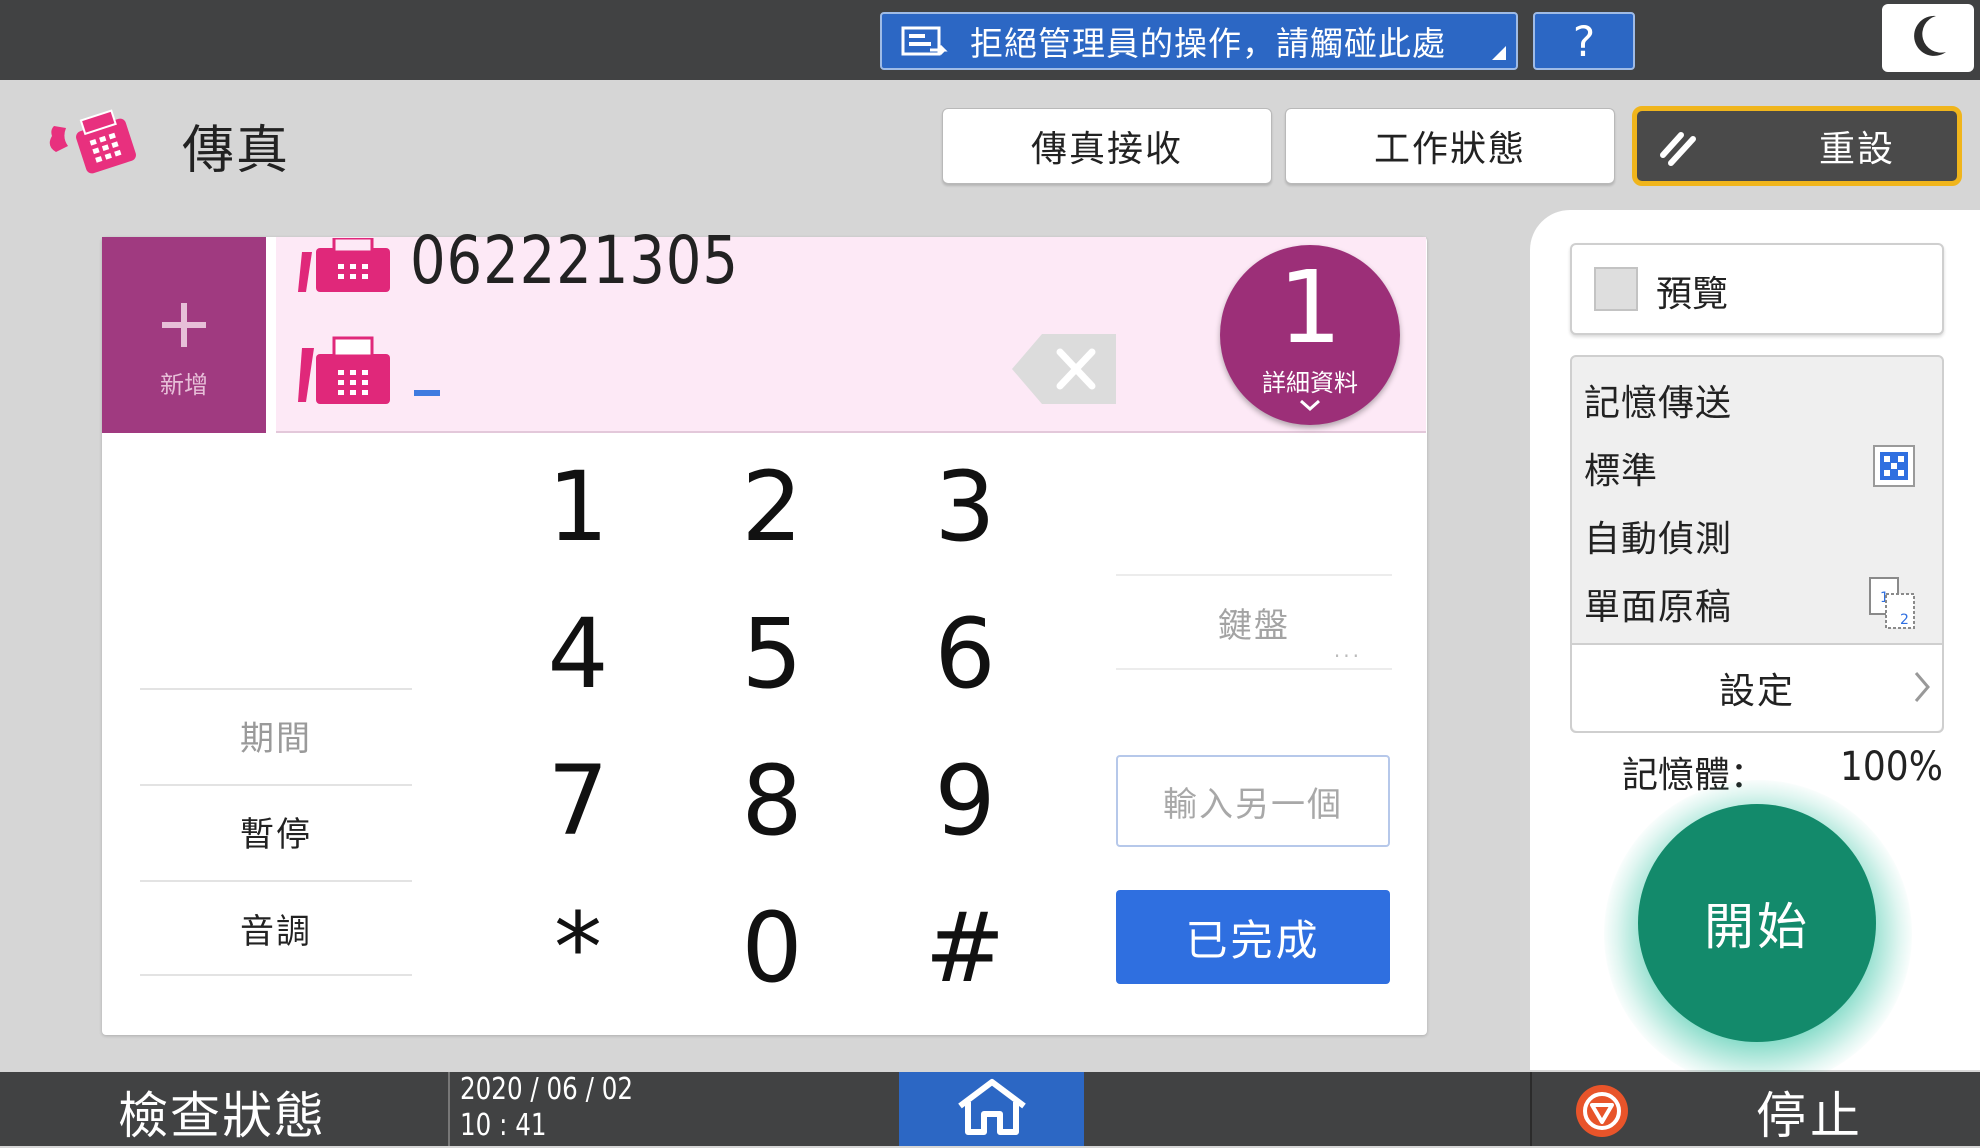  What do you see at coordinates (578, 654) in the screenshot?
I see `key-4: 4` at bounding box center [578, 654].